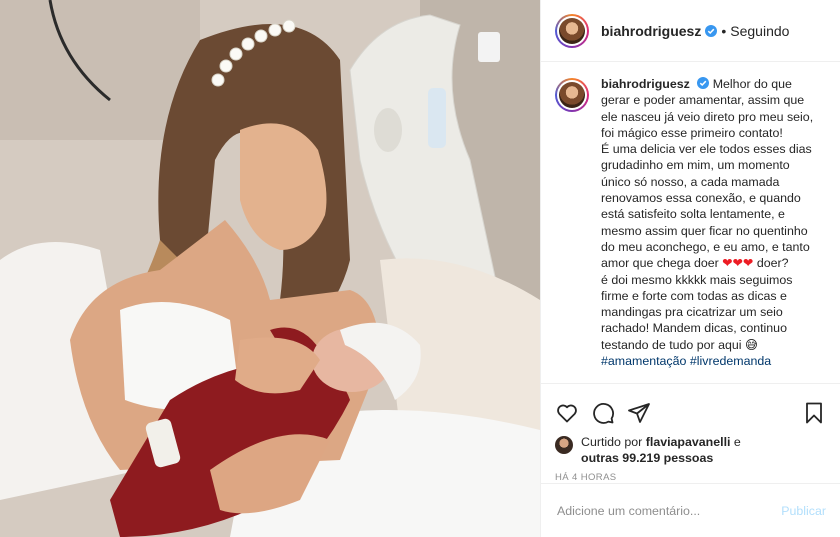 Image resolution: width=840 pixels, height=537 pixels. Describe the element at coordinates (694, 295) in the screenshot. I see `caption-line: firme e forte com todas as dicas e` at that location.